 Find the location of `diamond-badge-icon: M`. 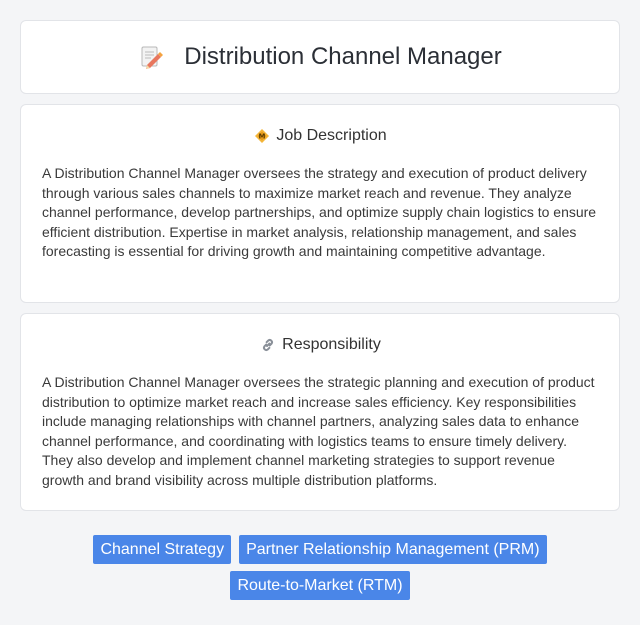

diamond-badge-icon: M is located at coordinates (262, 136).